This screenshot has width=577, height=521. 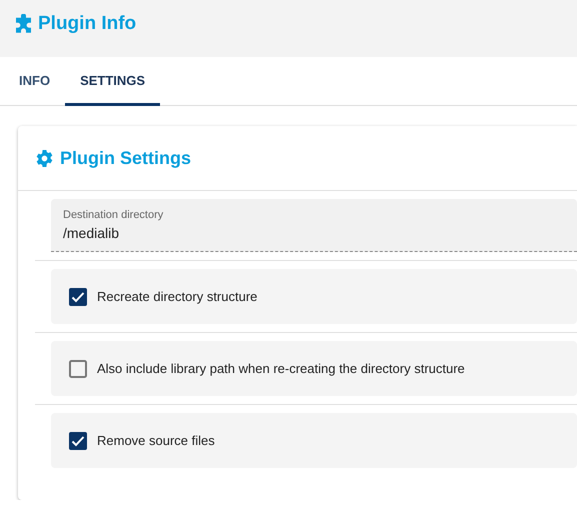 I want to click on checkbox-label: Recreate directory structure, so click(x=177, y=296).